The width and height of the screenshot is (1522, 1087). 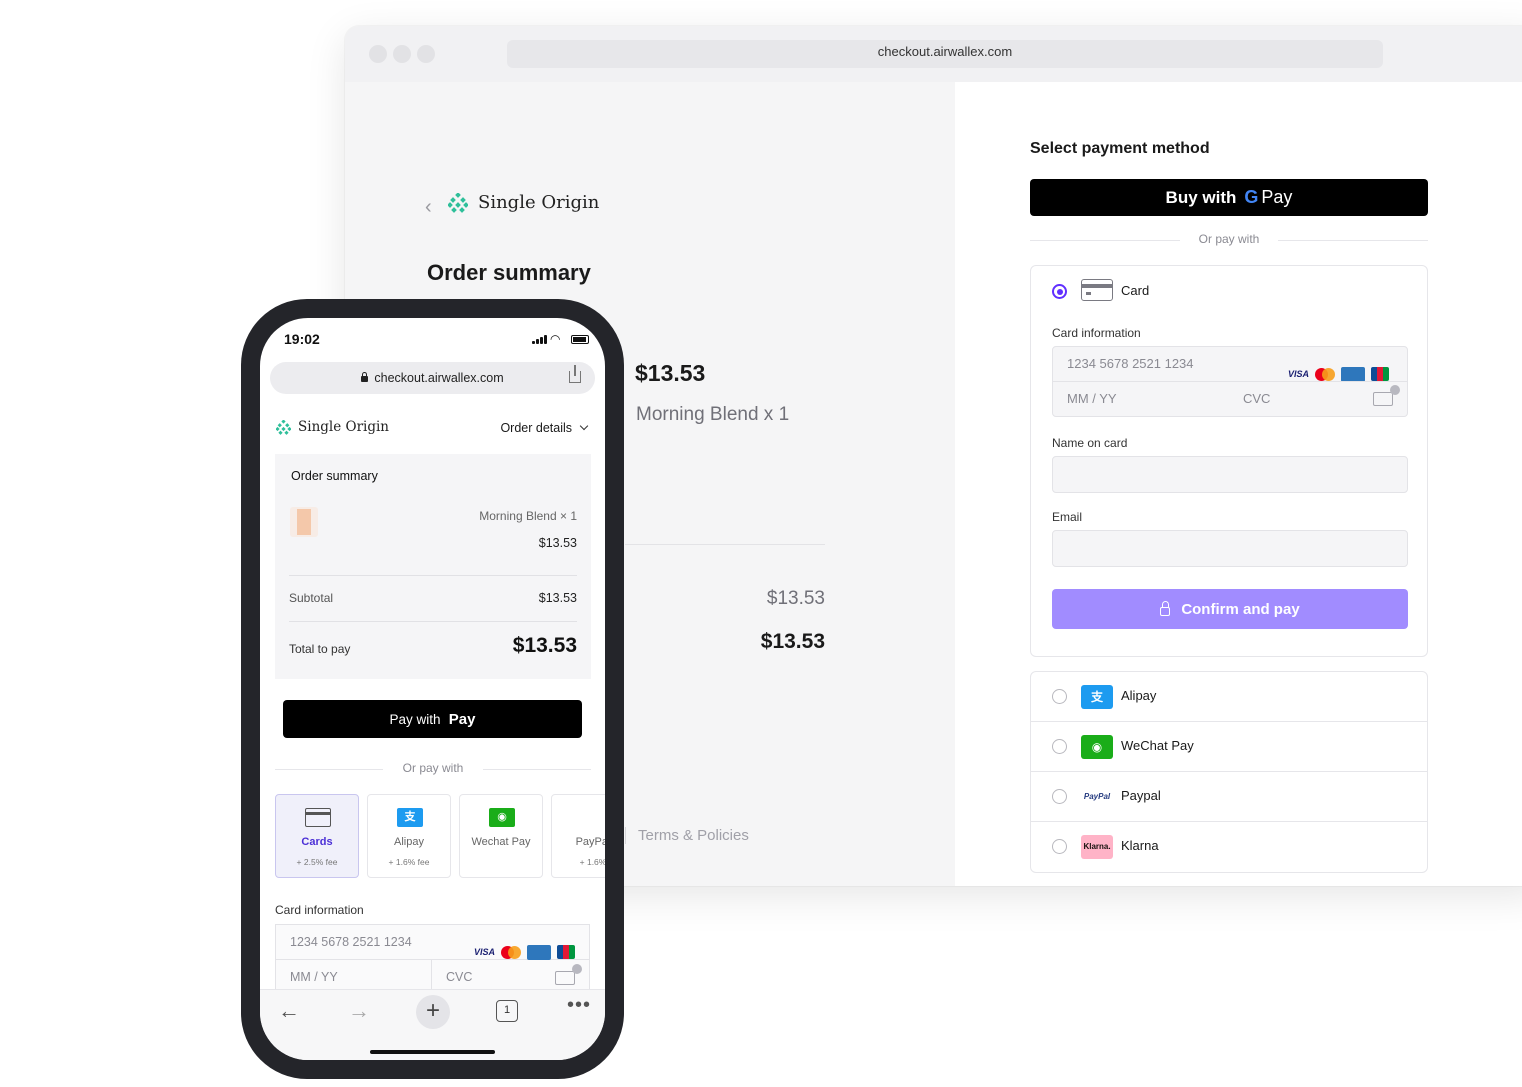 What do you see at coordinates (1318, 399) in the screenshot?
I see `cvc-input: CVC` at bounding box center [1318, 399].